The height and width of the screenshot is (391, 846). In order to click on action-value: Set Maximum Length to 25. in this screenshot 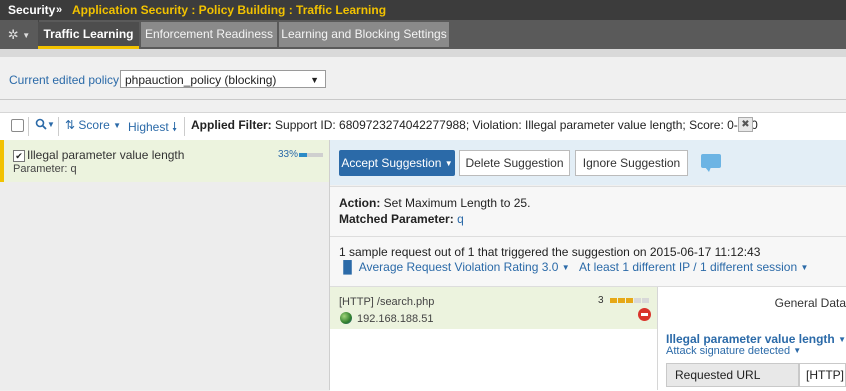, I will do `click(457, 203)`.